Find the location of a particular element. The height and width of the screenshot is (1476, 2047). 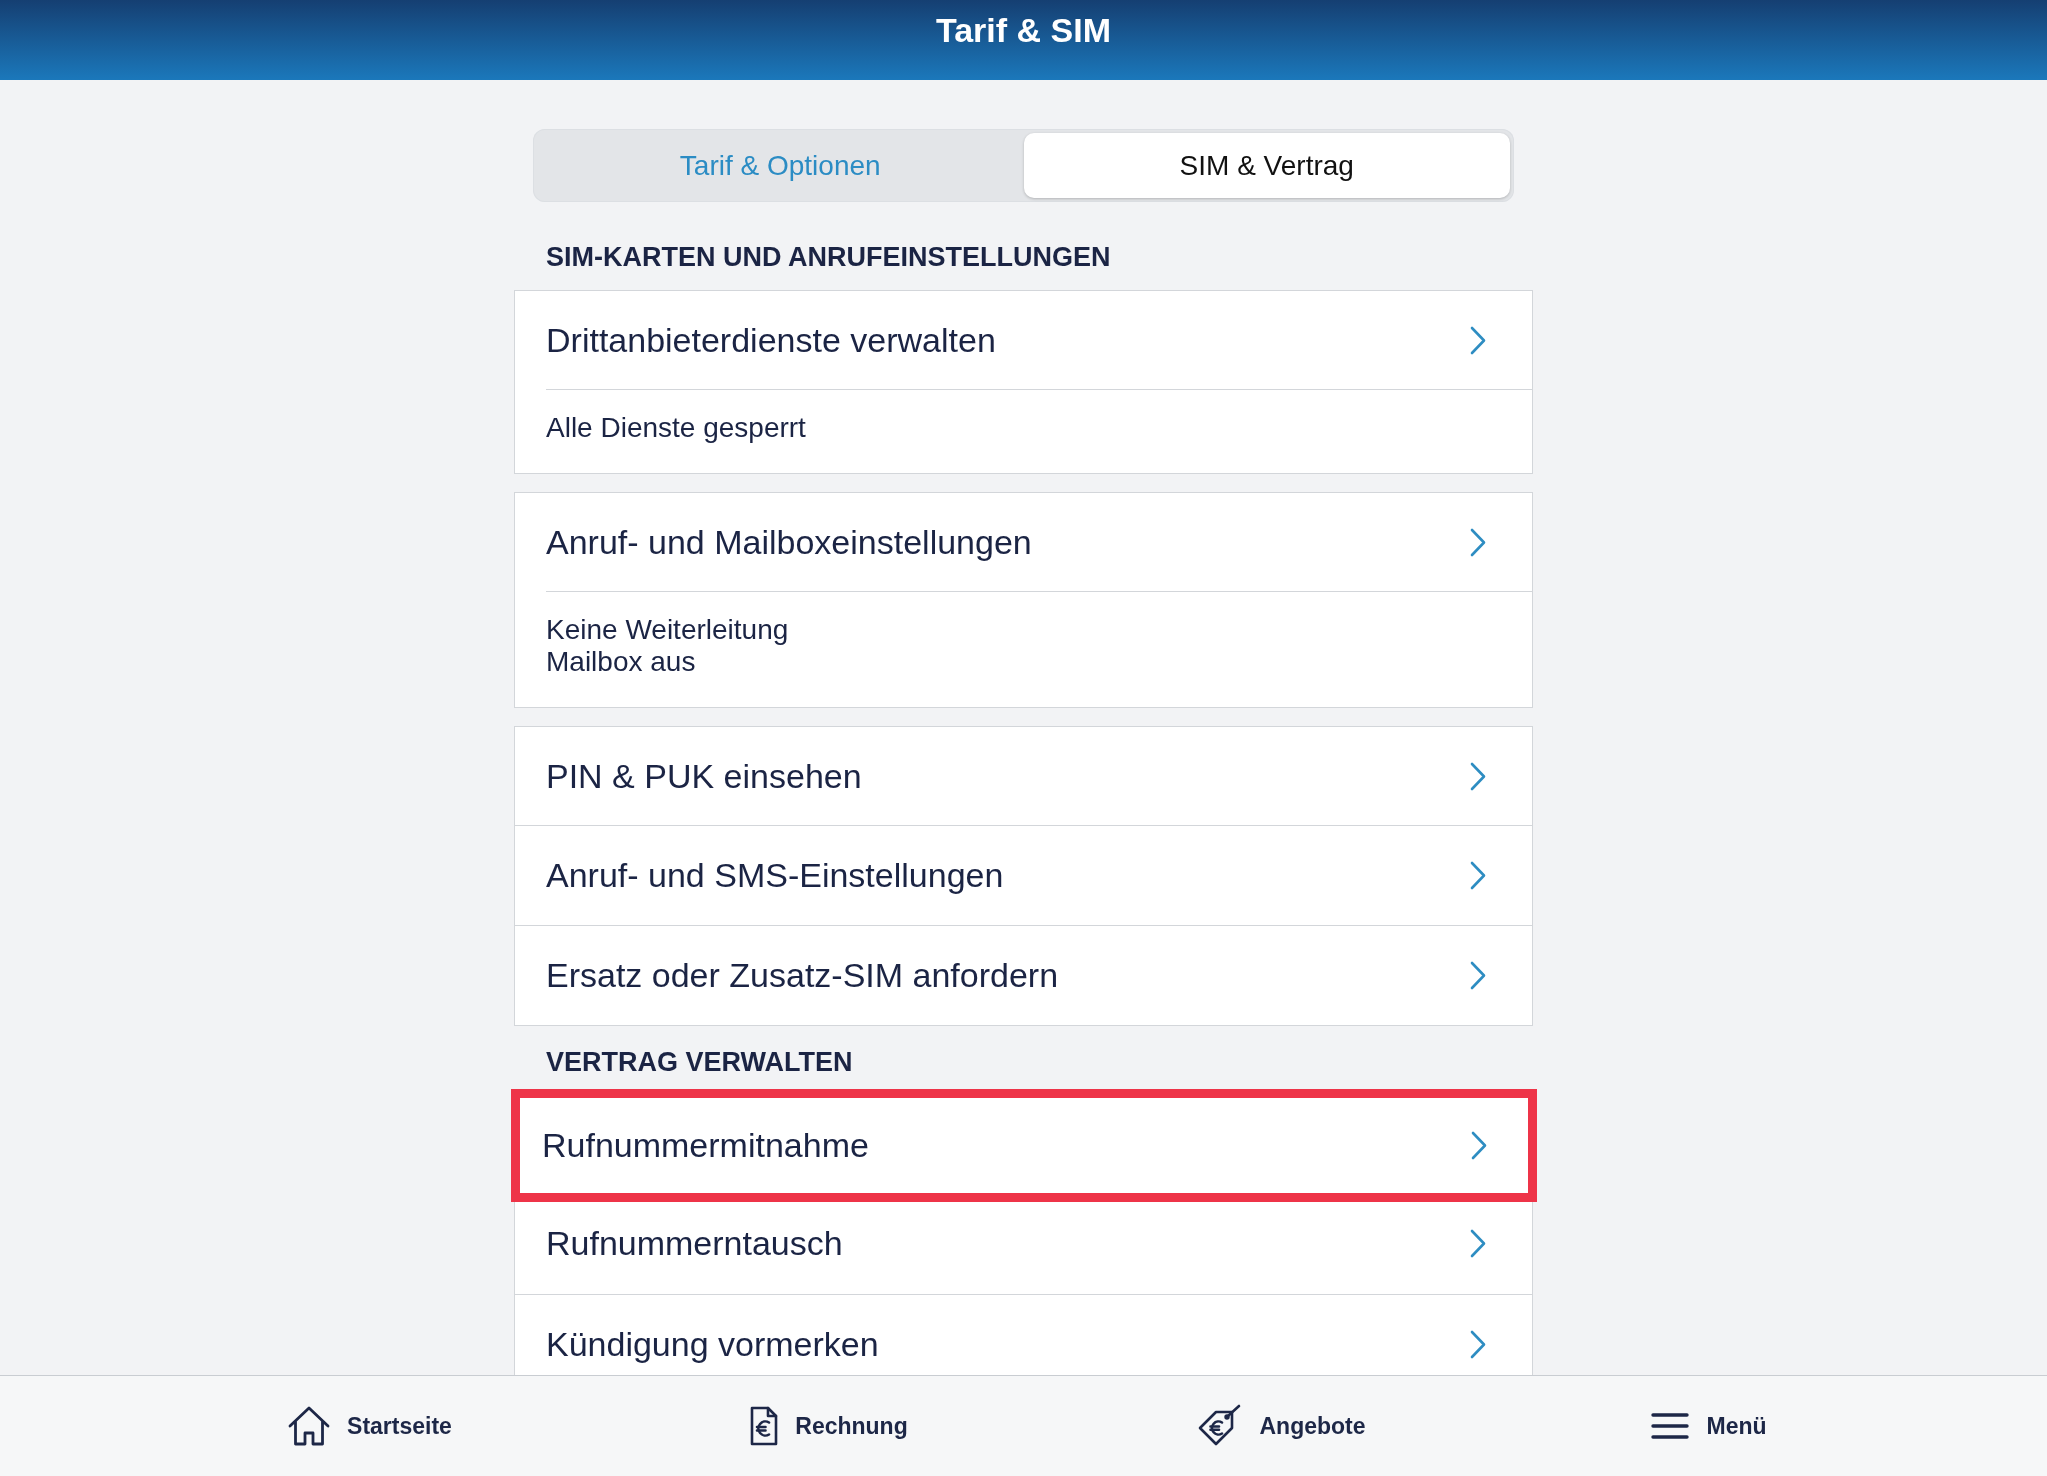

section-heading: VERTRAG VERWALTEN is located at coordinates (699, 1062).